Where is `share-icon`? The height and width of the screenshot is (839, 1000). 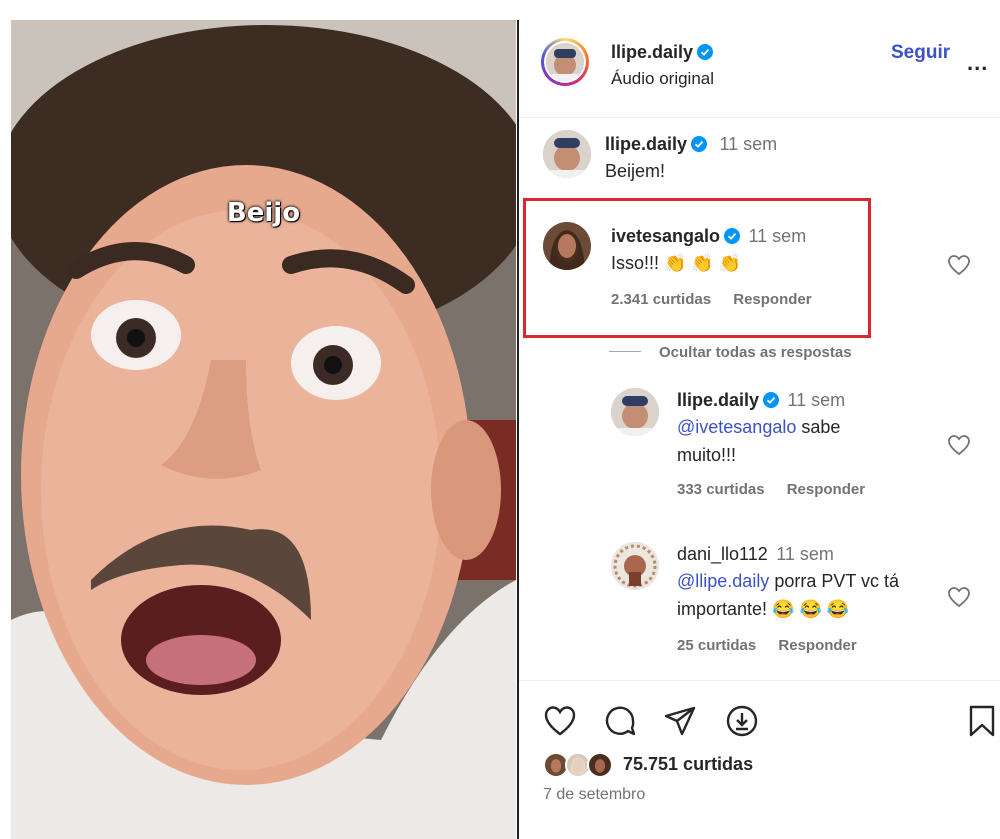 share-icon is located at coordinates (680, 721).